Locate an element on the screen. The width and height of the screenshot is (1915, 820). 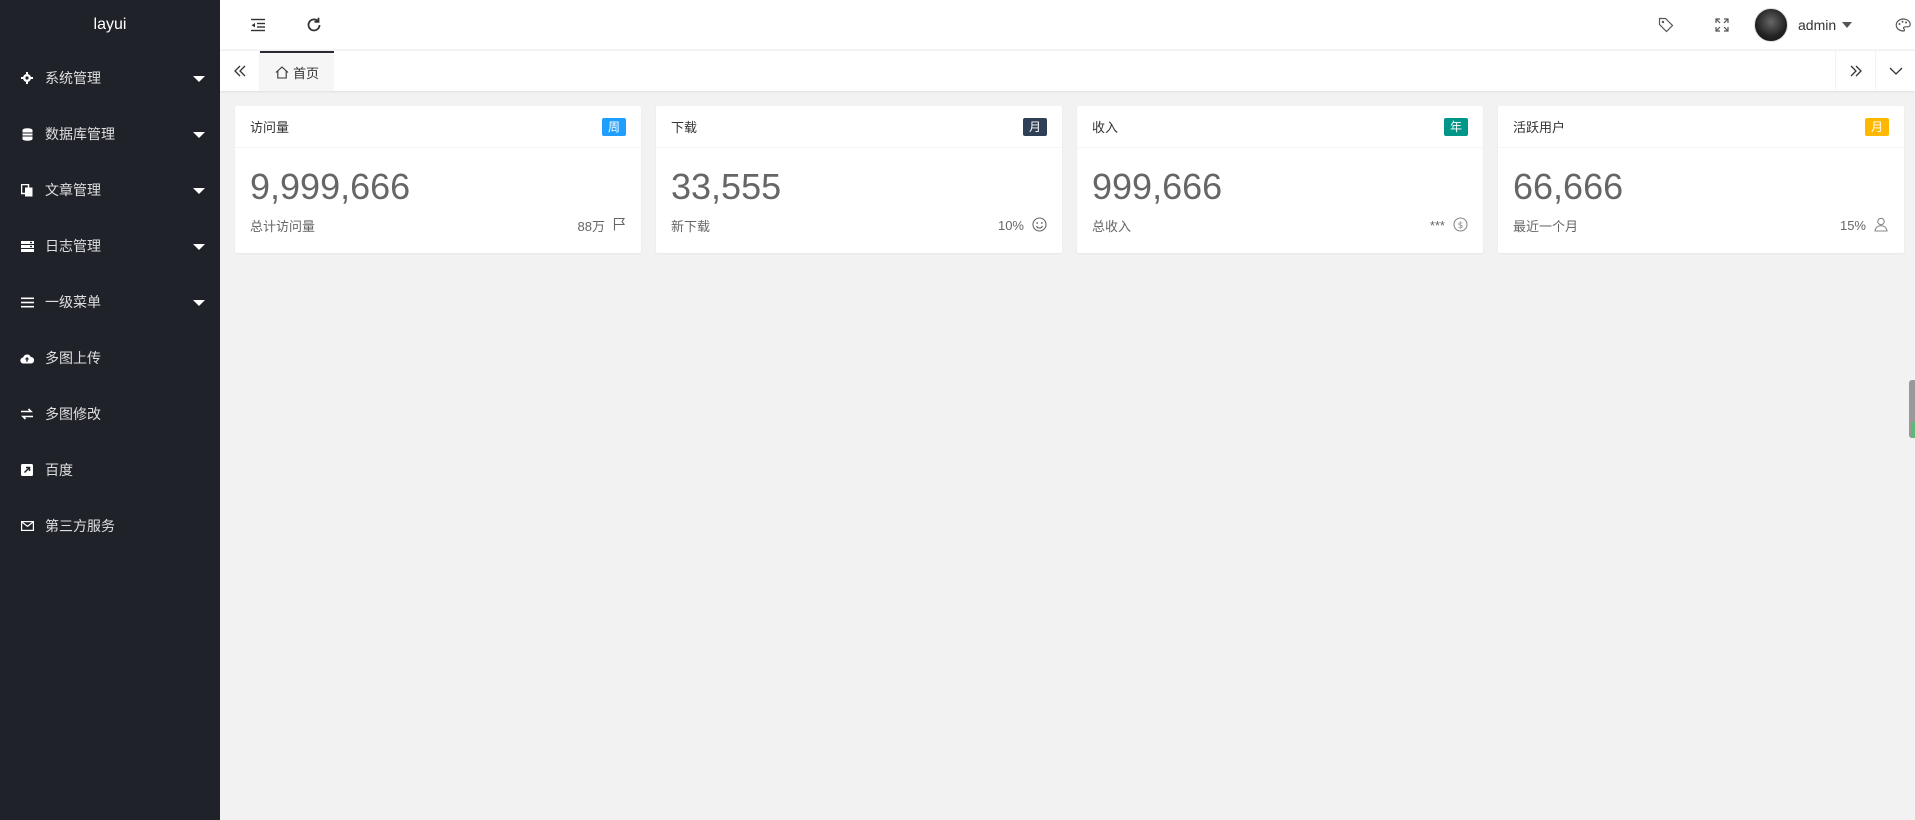
tabs-menu-chevron-down-icon is located at coordinates (1895, 71).